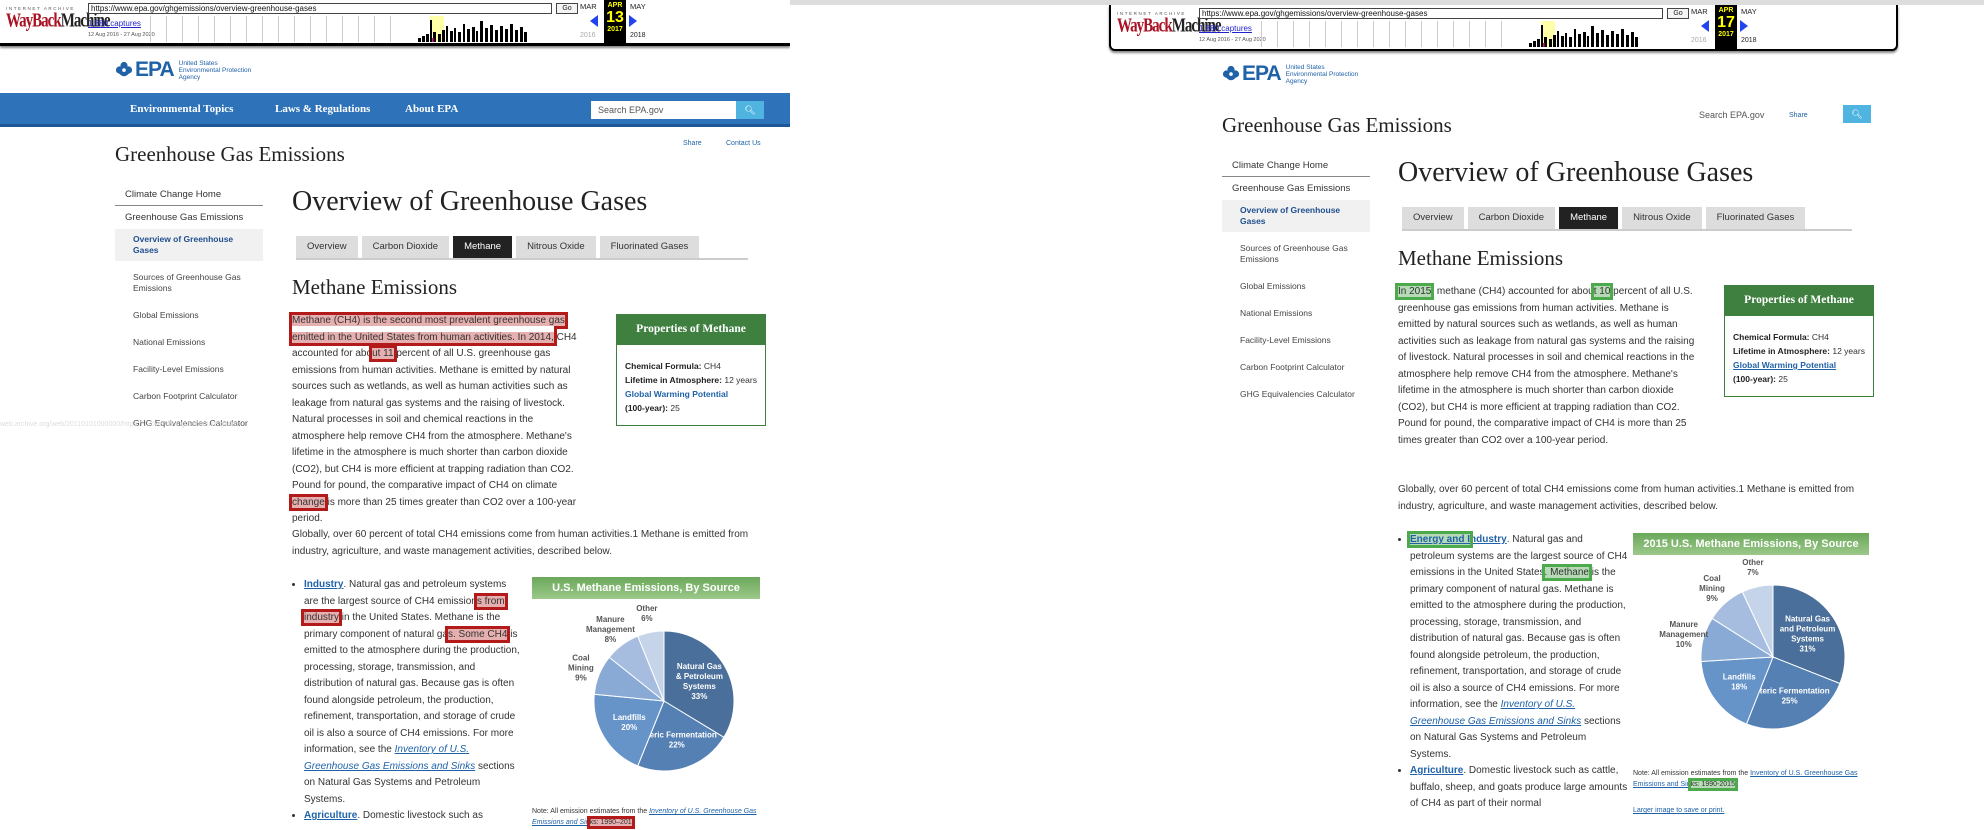 Image resolution: width=1984 pixels, height=830 pixels. I want to click on lifetime-value: 12 years, so click(1848, 351).